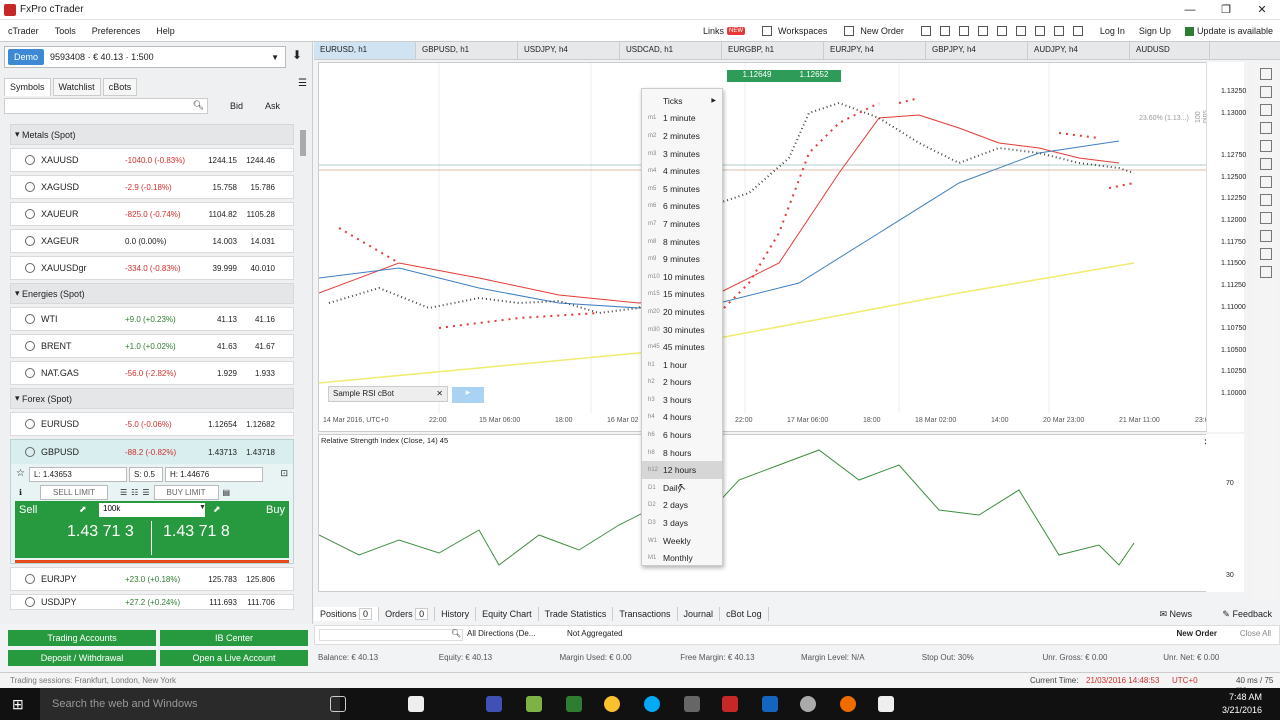 The image size is (1280, 720). I want to click on timeframe-item: m10 10 minutes, so click(682, 277).